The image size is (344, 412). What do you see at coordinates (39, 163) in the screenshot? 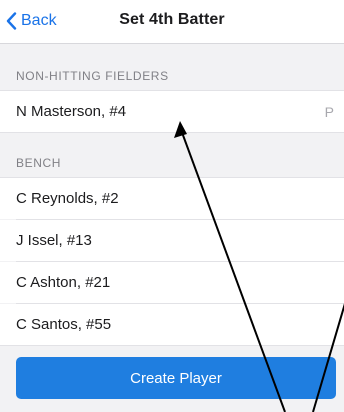
I see `section-header-bench: BENCH` at bounding box center [39, 163].